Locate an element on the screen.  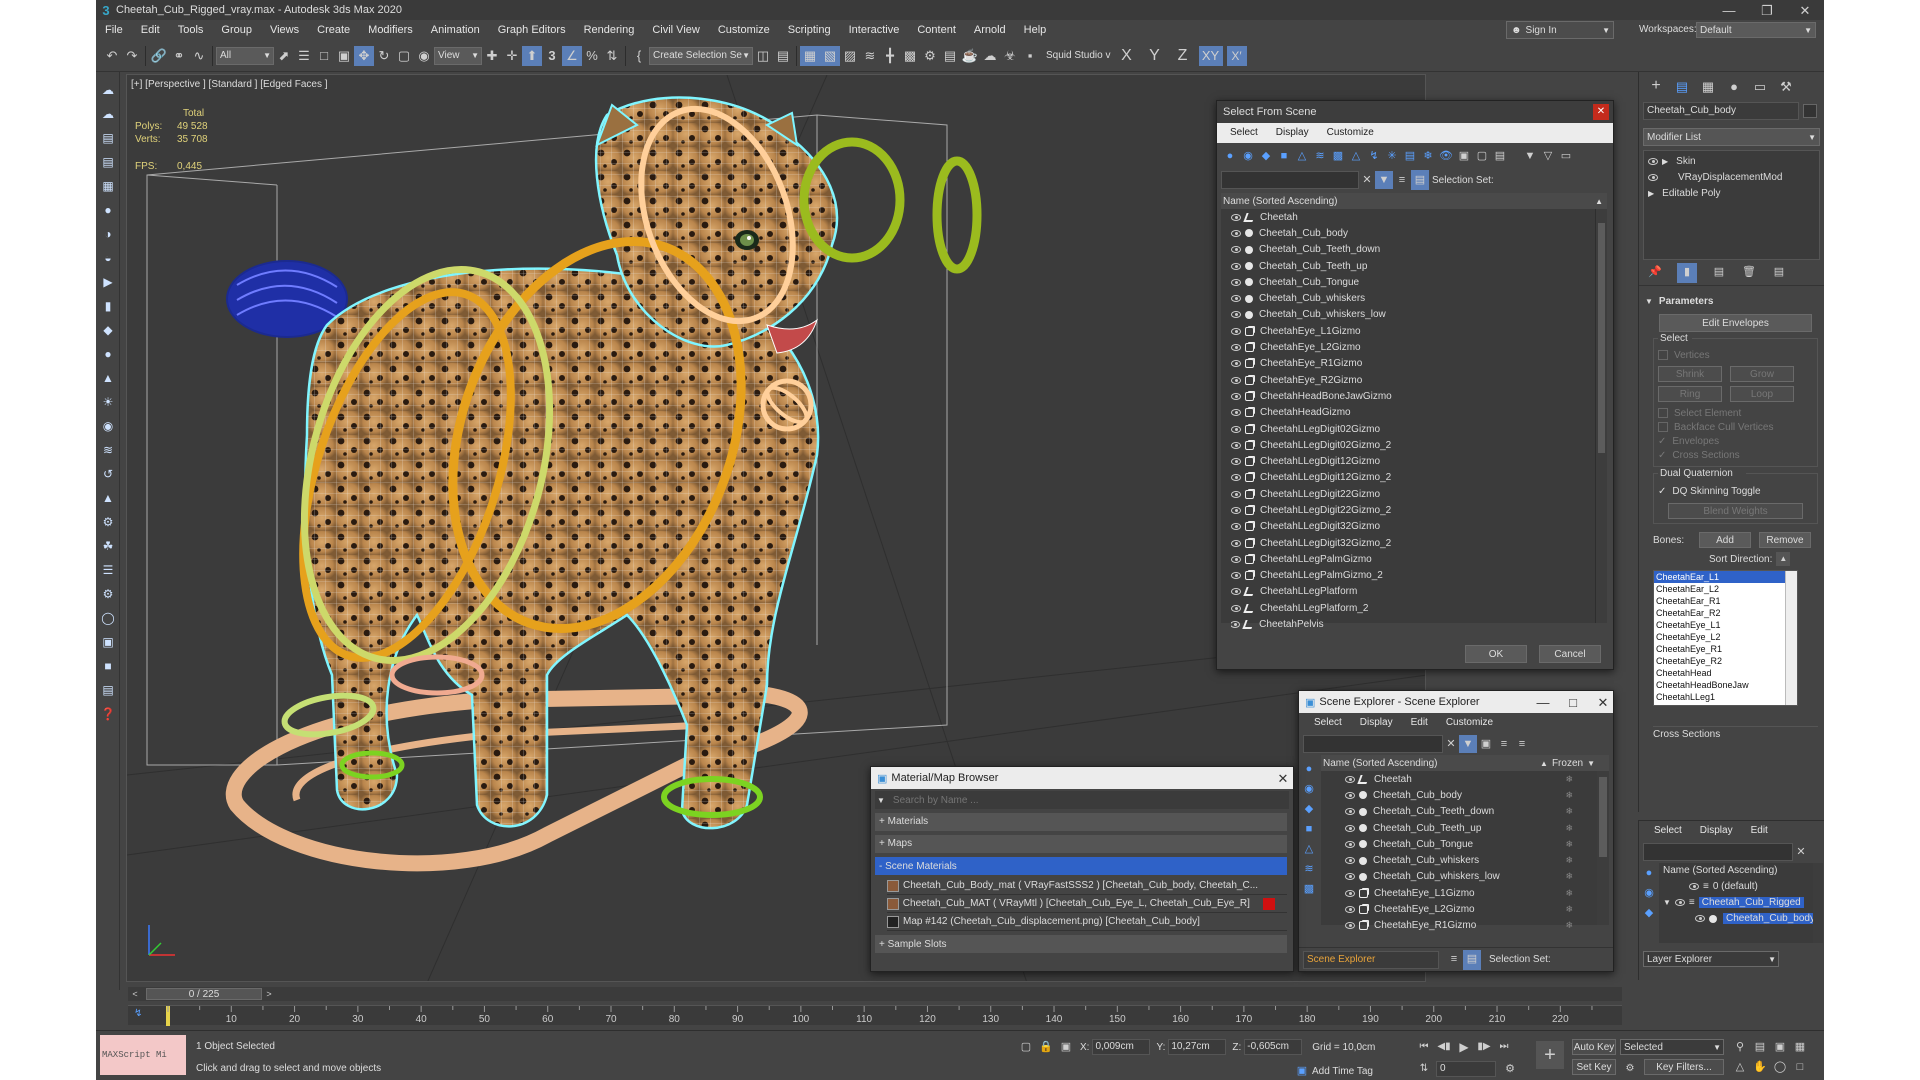
left-tool-sun-icon: ☀ is located at coordinates (108, 402).